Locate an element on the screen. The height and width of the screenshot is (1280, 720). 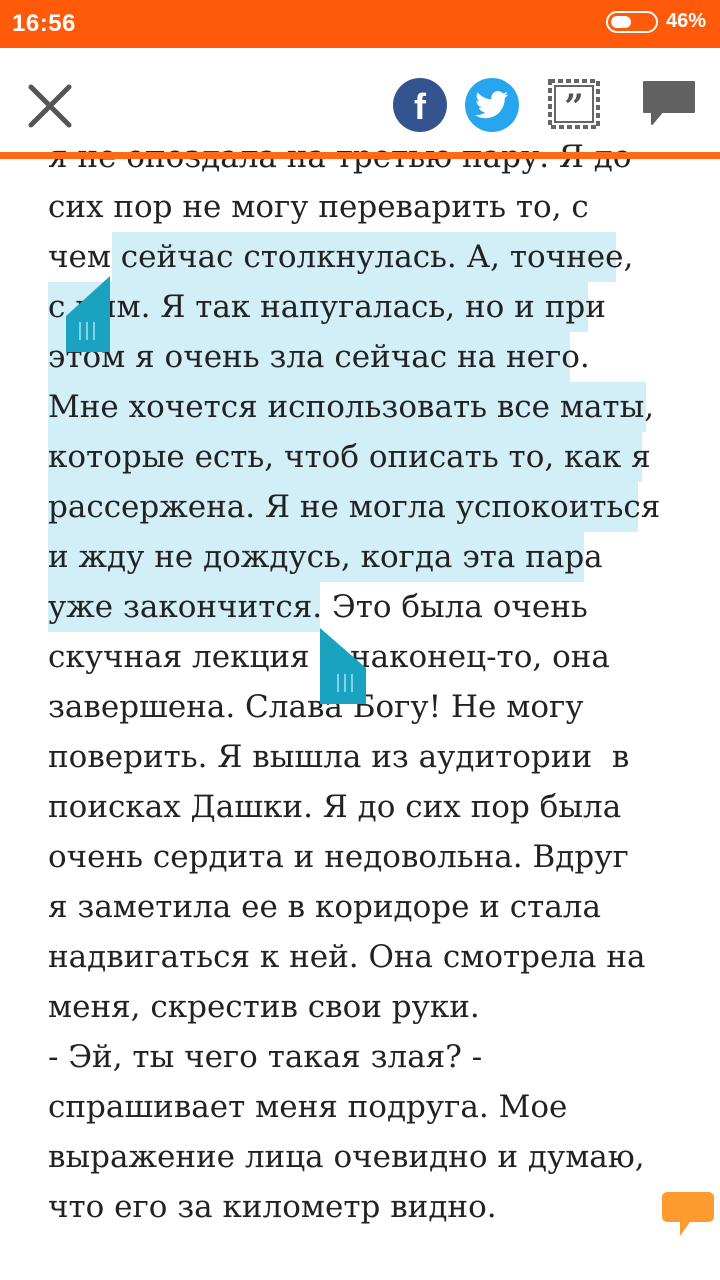
battery-percent: 46% is located at coordinates (685, 21).